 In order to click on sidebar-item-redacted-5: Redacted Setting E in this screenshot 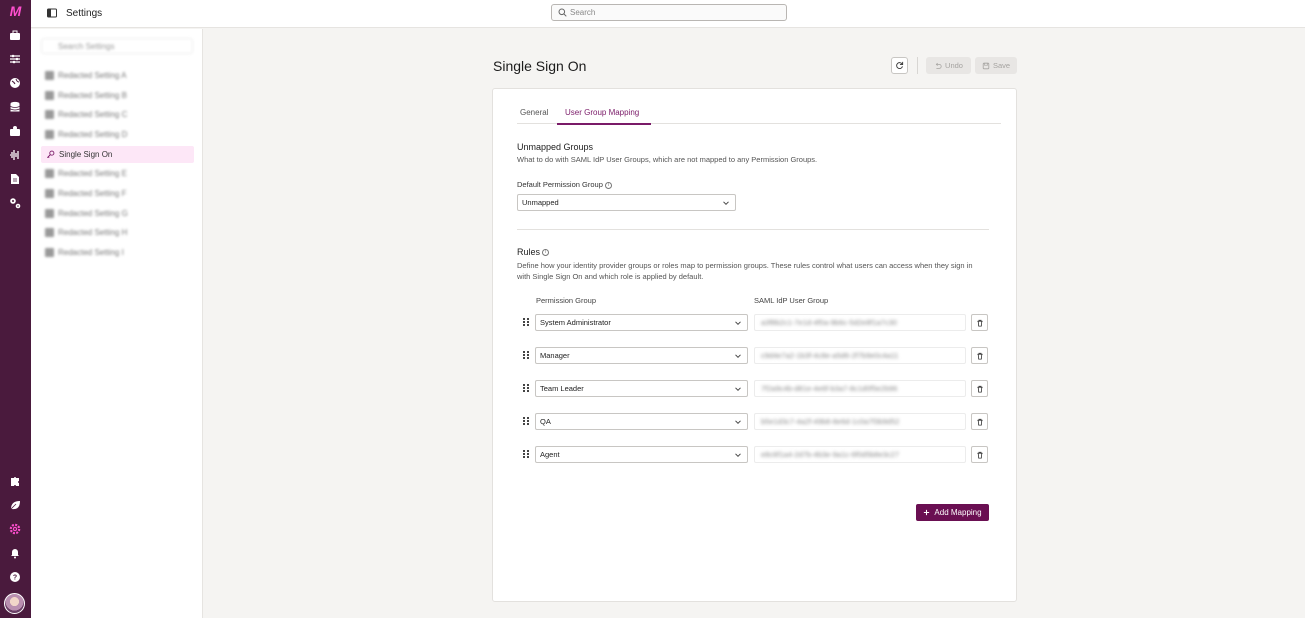, I will do `click(117, 173)`.